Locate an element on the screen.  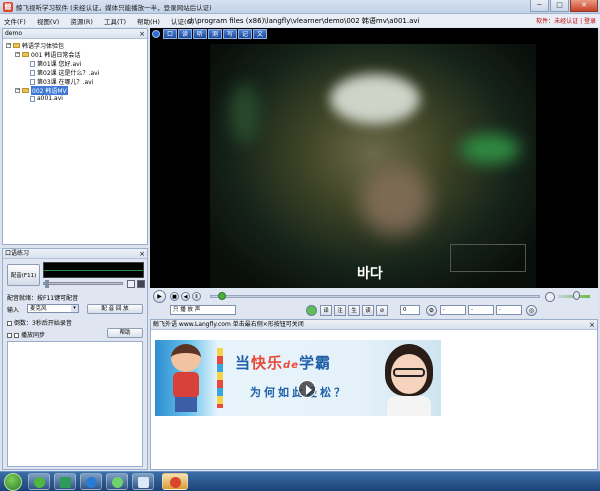
progress-knob is located at coordinates (221, 296).